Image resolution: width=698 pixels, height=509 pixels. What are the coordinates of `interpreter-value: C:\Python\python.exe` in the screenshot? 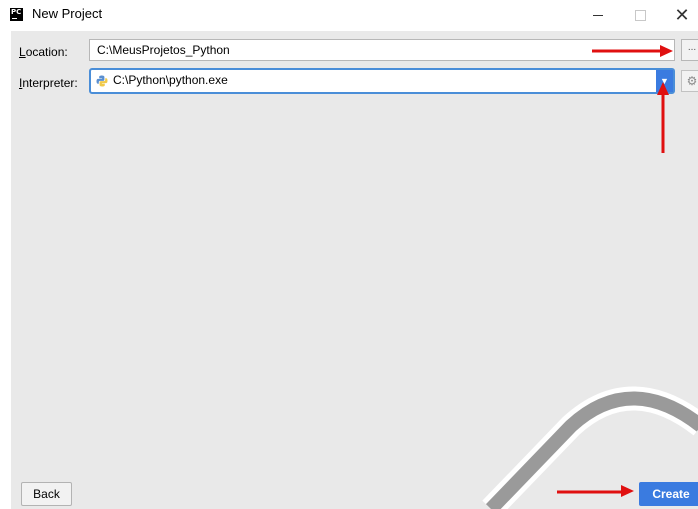 It's located at (170, 80).